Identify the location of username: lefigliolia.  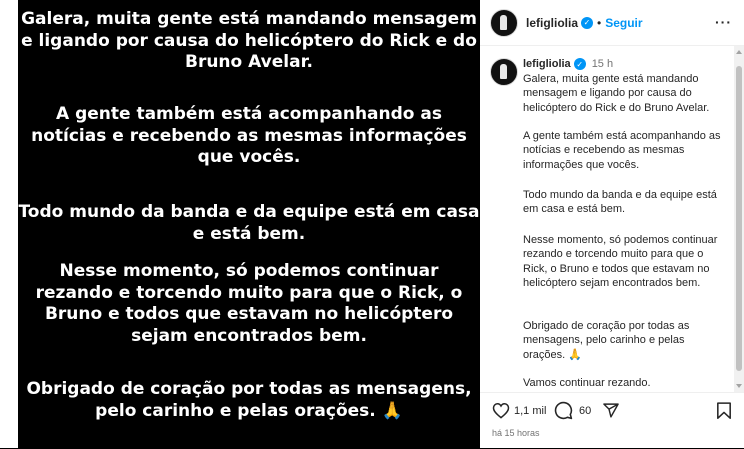
(552, 23).